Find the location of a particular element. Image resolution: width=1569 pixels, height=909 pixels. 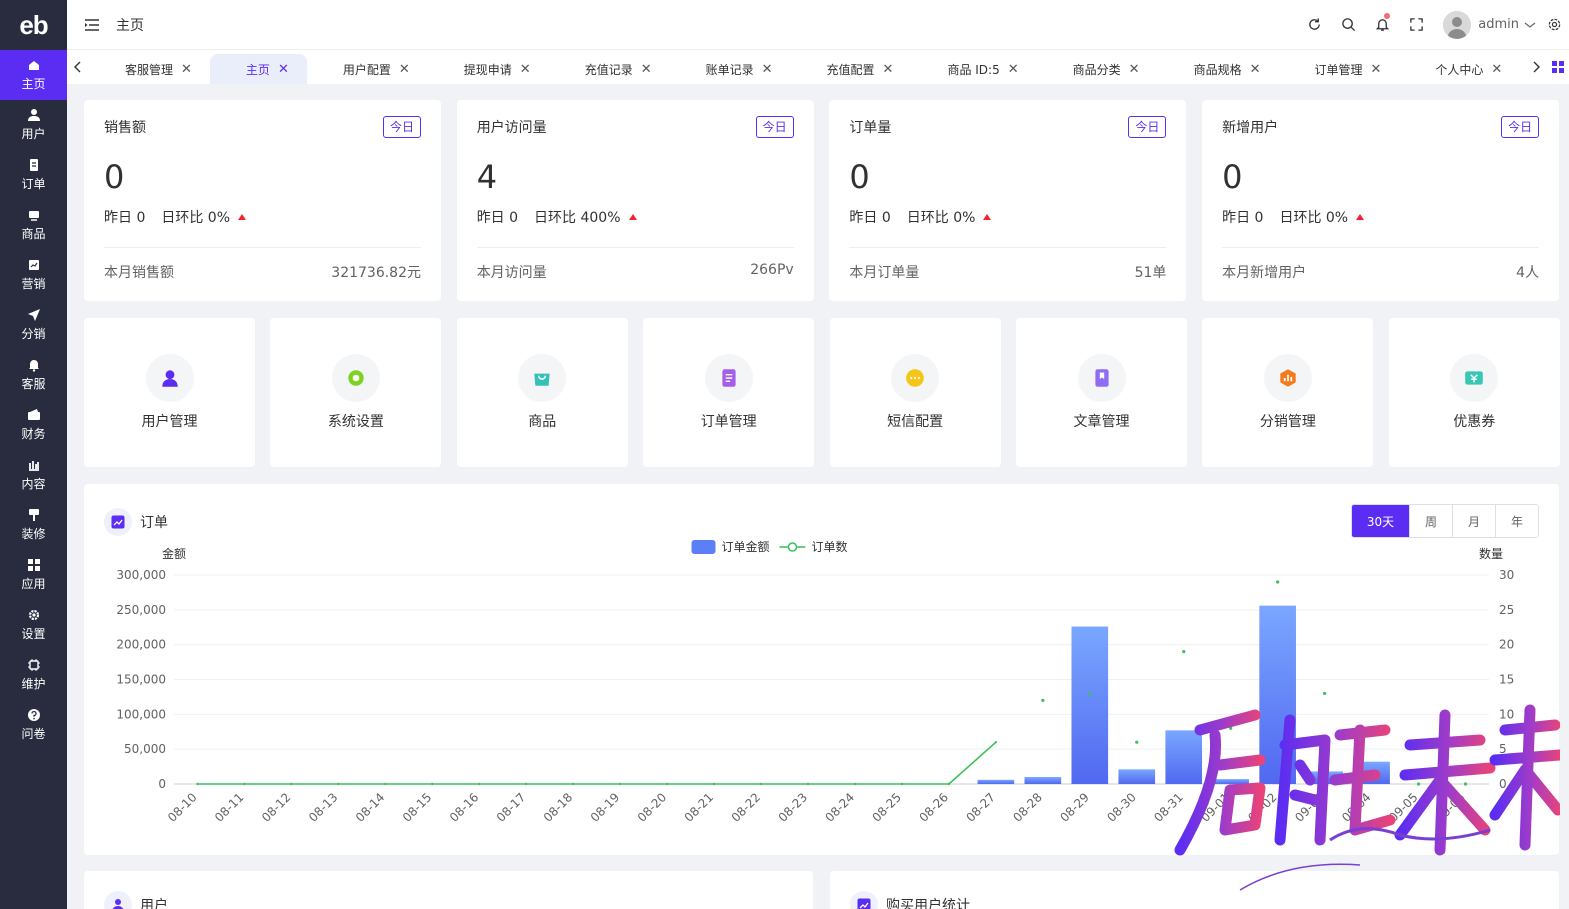

range-button: 30天 is located at coordinates (1380, 521).